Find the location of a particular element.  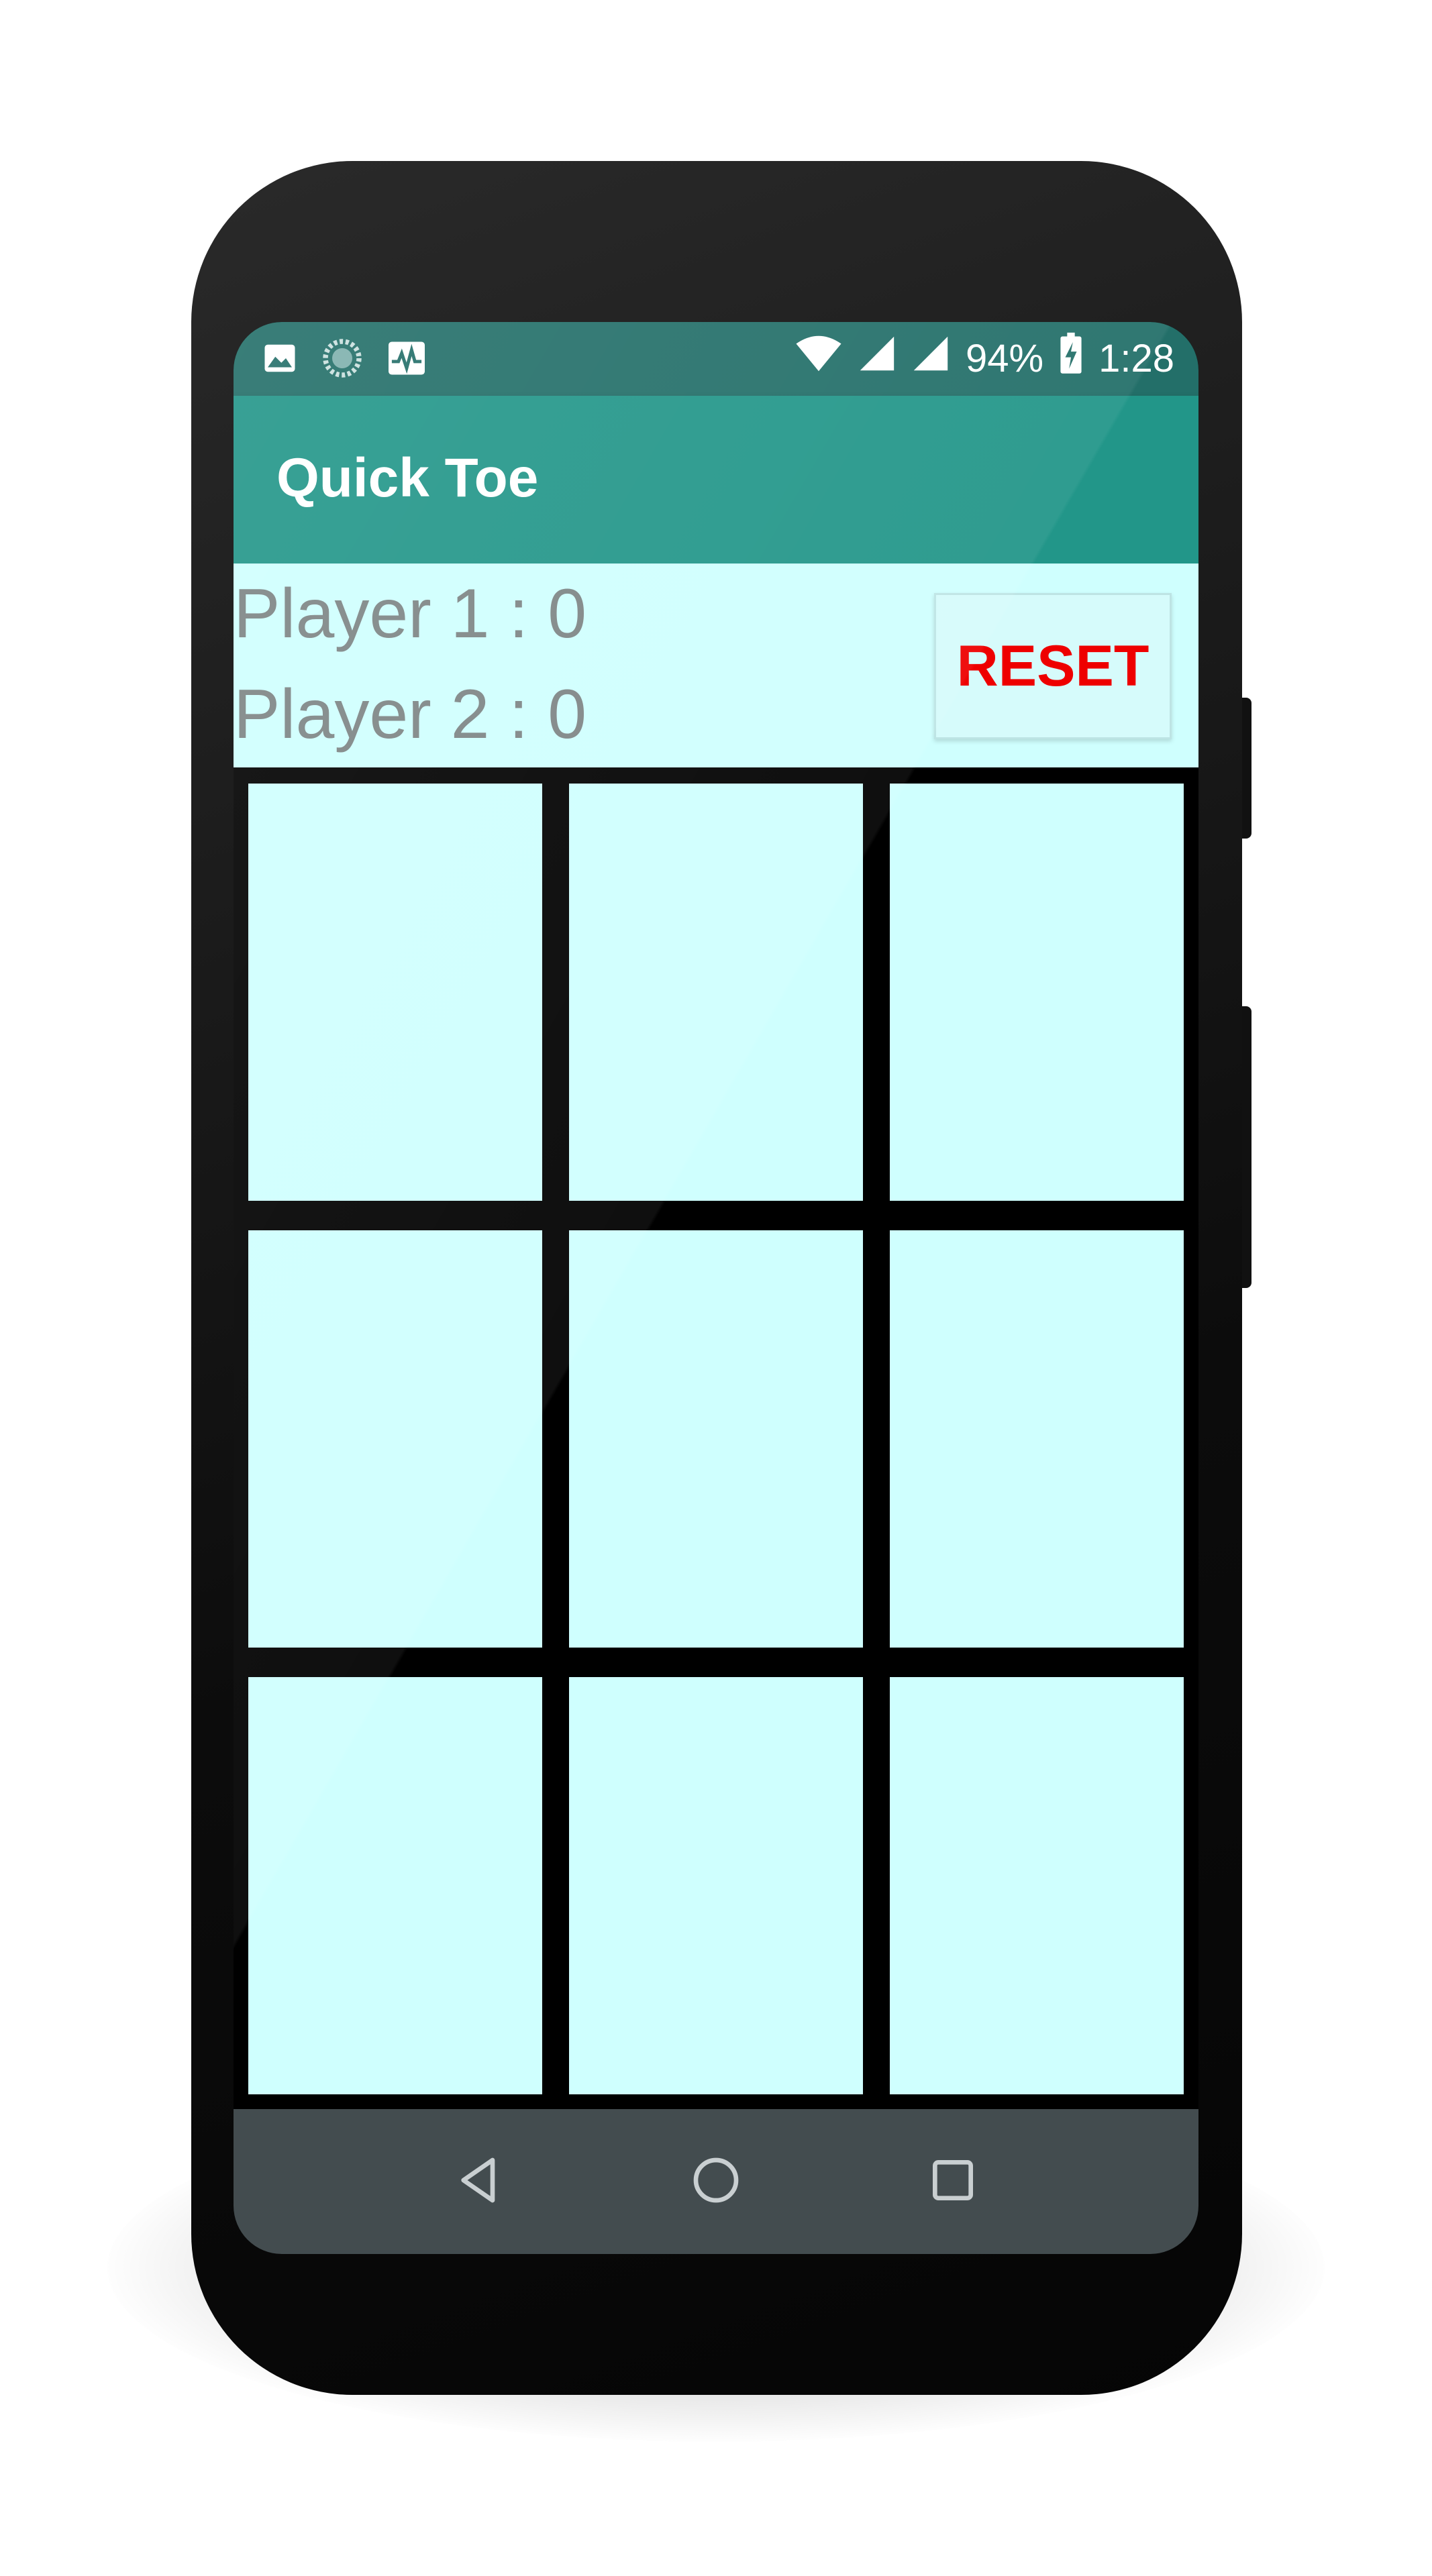

volume-button is located at coordinates (1246, 768).